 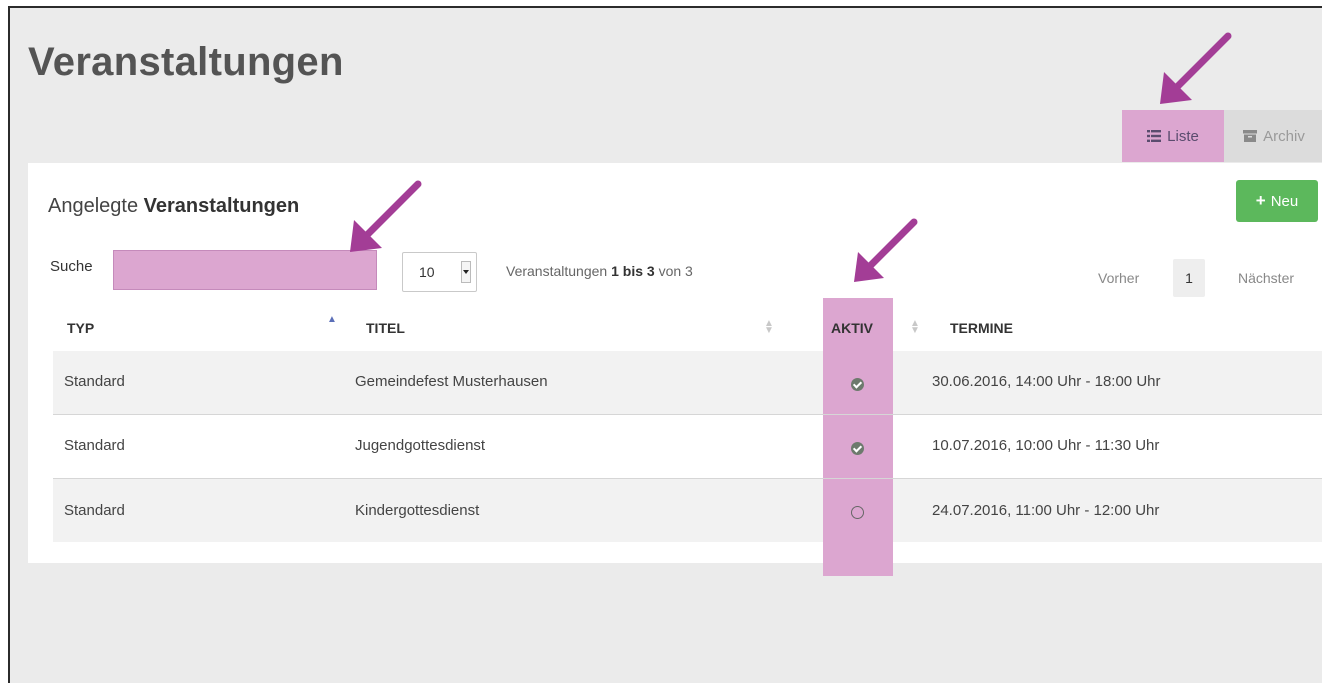 What do you see at coordinates (80, 328) in the screenshot?
I see `column-header-typ: TYP` at bounding box center [80, 328].